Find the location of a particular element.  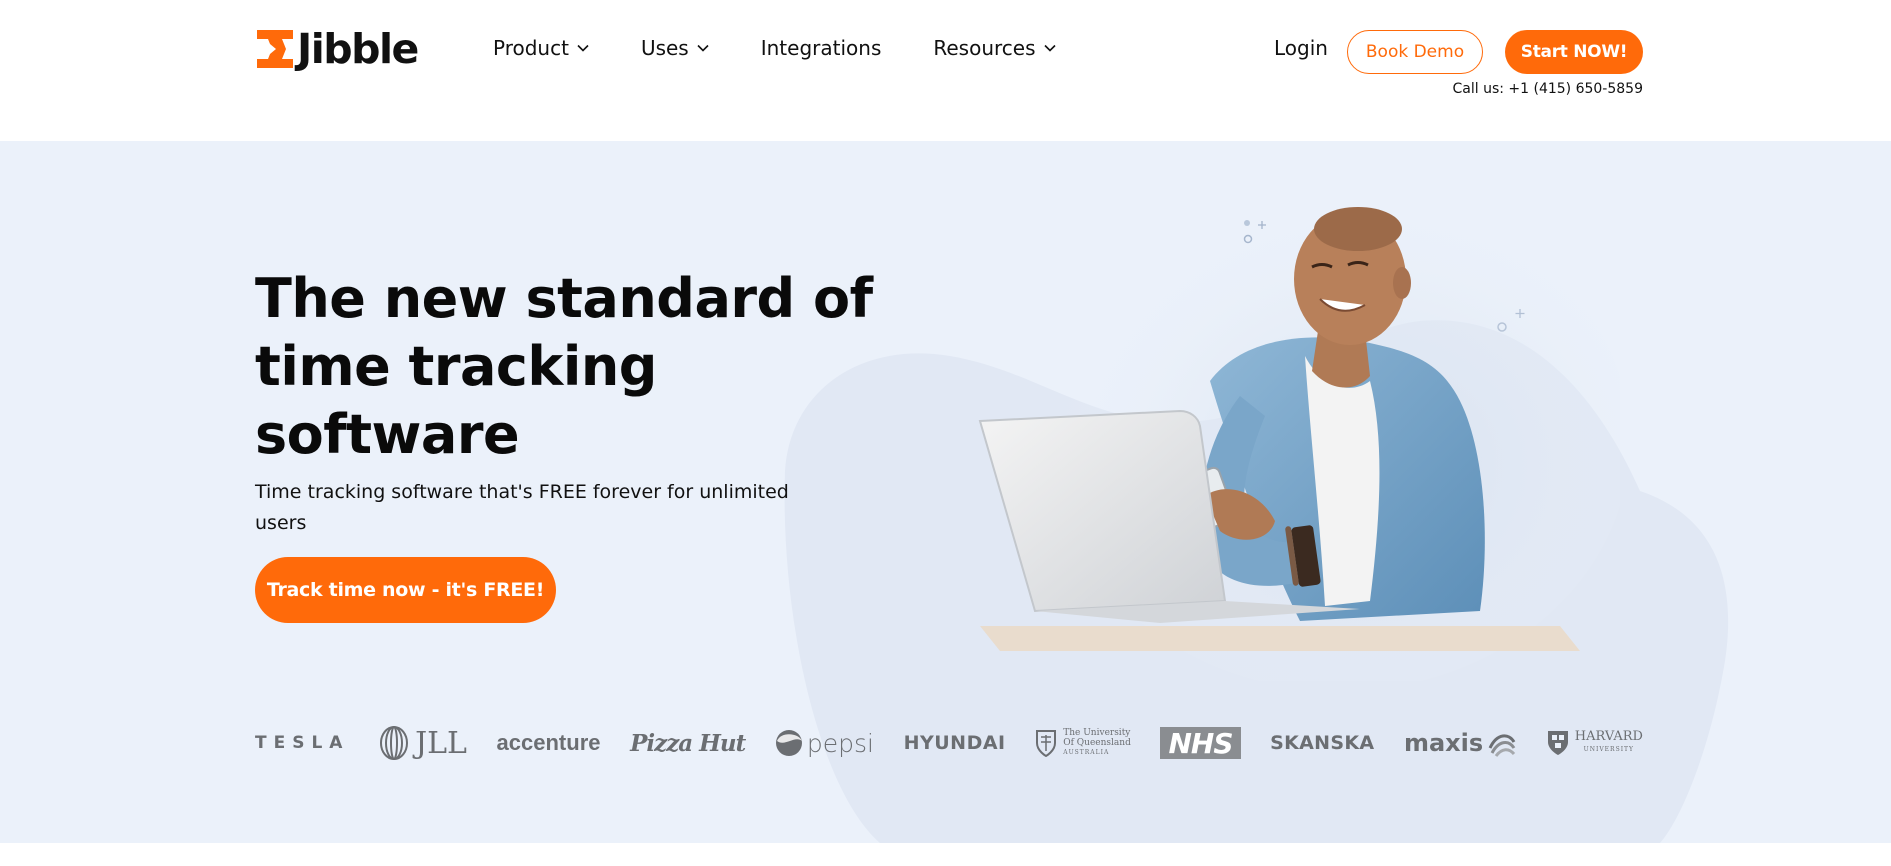

harvard-logo: HARVARD UNIVERSITY is located at coordinates (1595, 743).